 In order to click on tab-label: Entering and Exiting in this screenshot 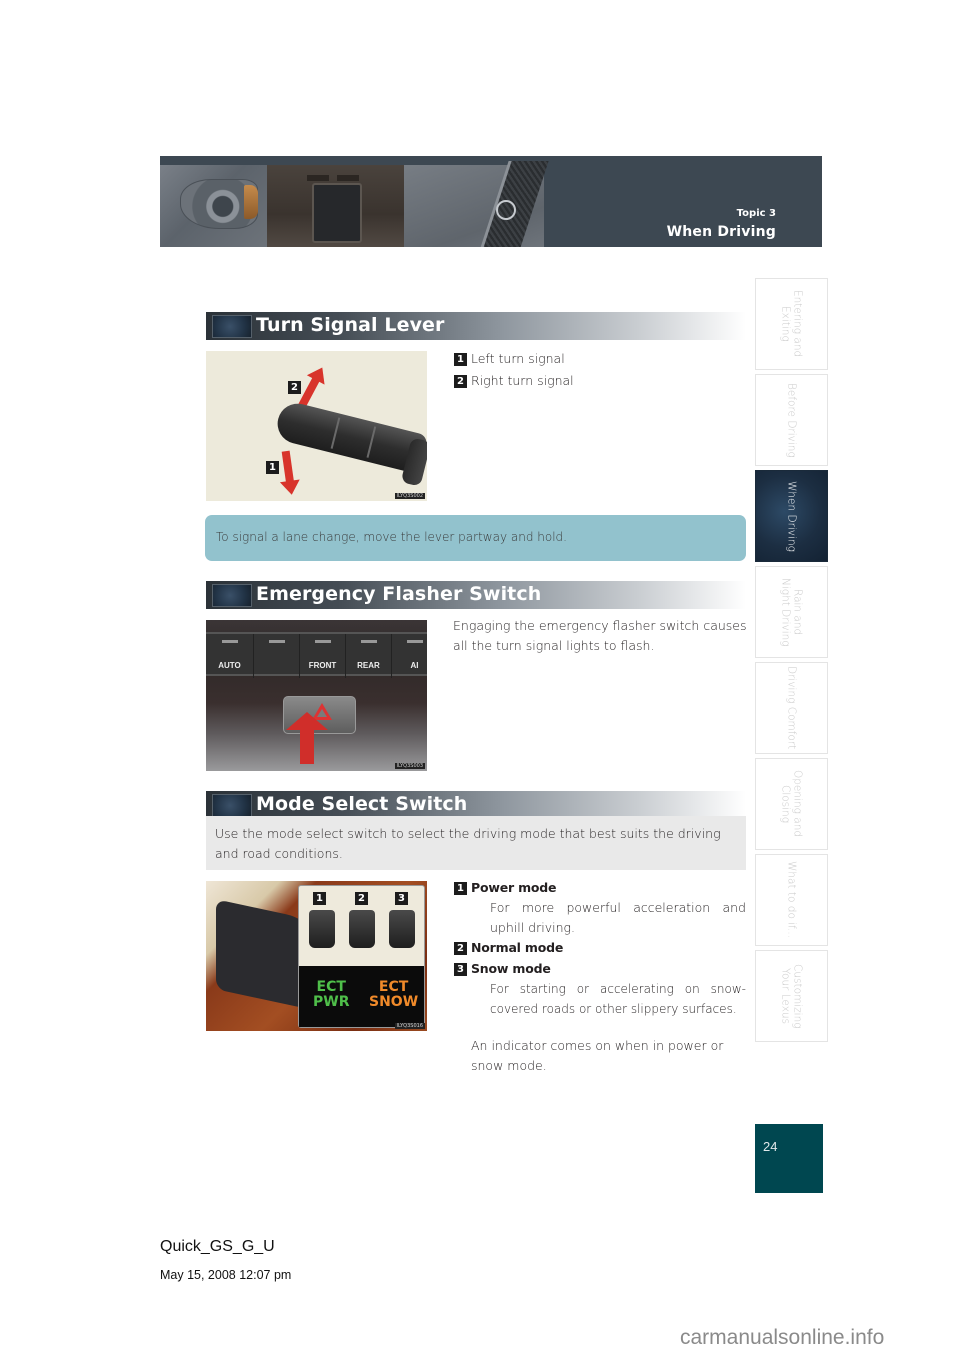, I will do `click(791, 324)`.